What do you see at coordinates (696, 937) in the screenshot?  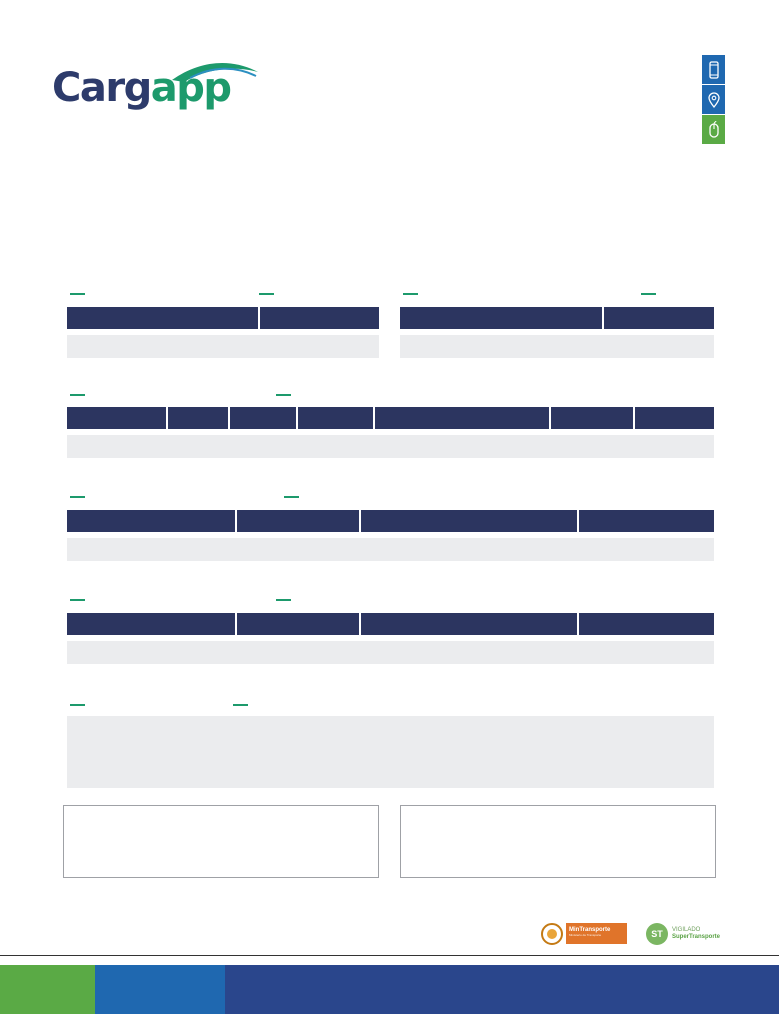 I see `supertransporte-text: SuperTransporte` at bounding box center [696, 937].